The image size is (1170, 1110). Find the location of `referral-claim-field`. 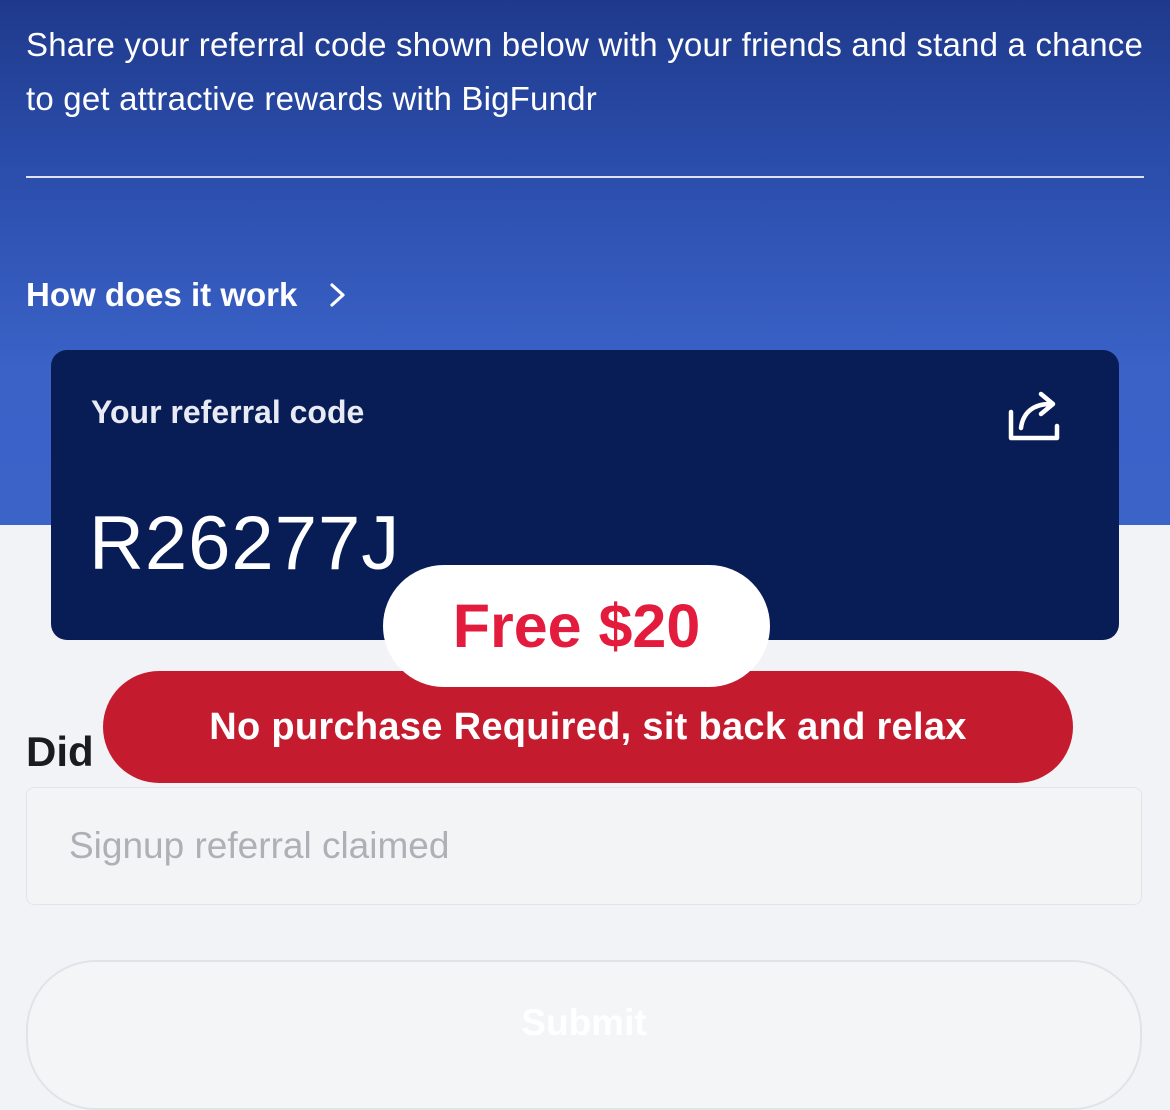

referral-claim-field is located at coordinates (584, 846).